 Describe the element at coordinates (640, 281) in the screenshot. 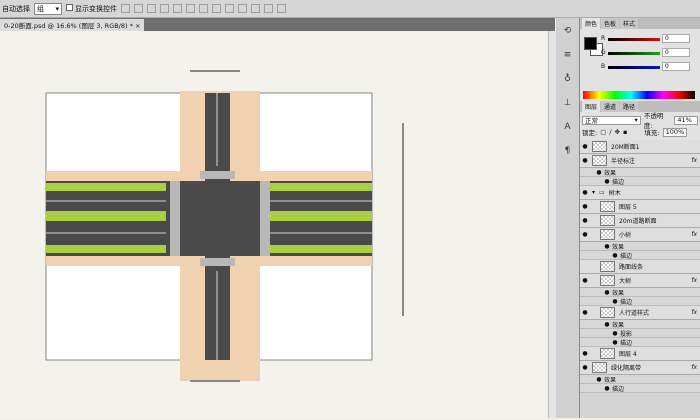

I see `layer-item: ● 大树 fx` at that location.